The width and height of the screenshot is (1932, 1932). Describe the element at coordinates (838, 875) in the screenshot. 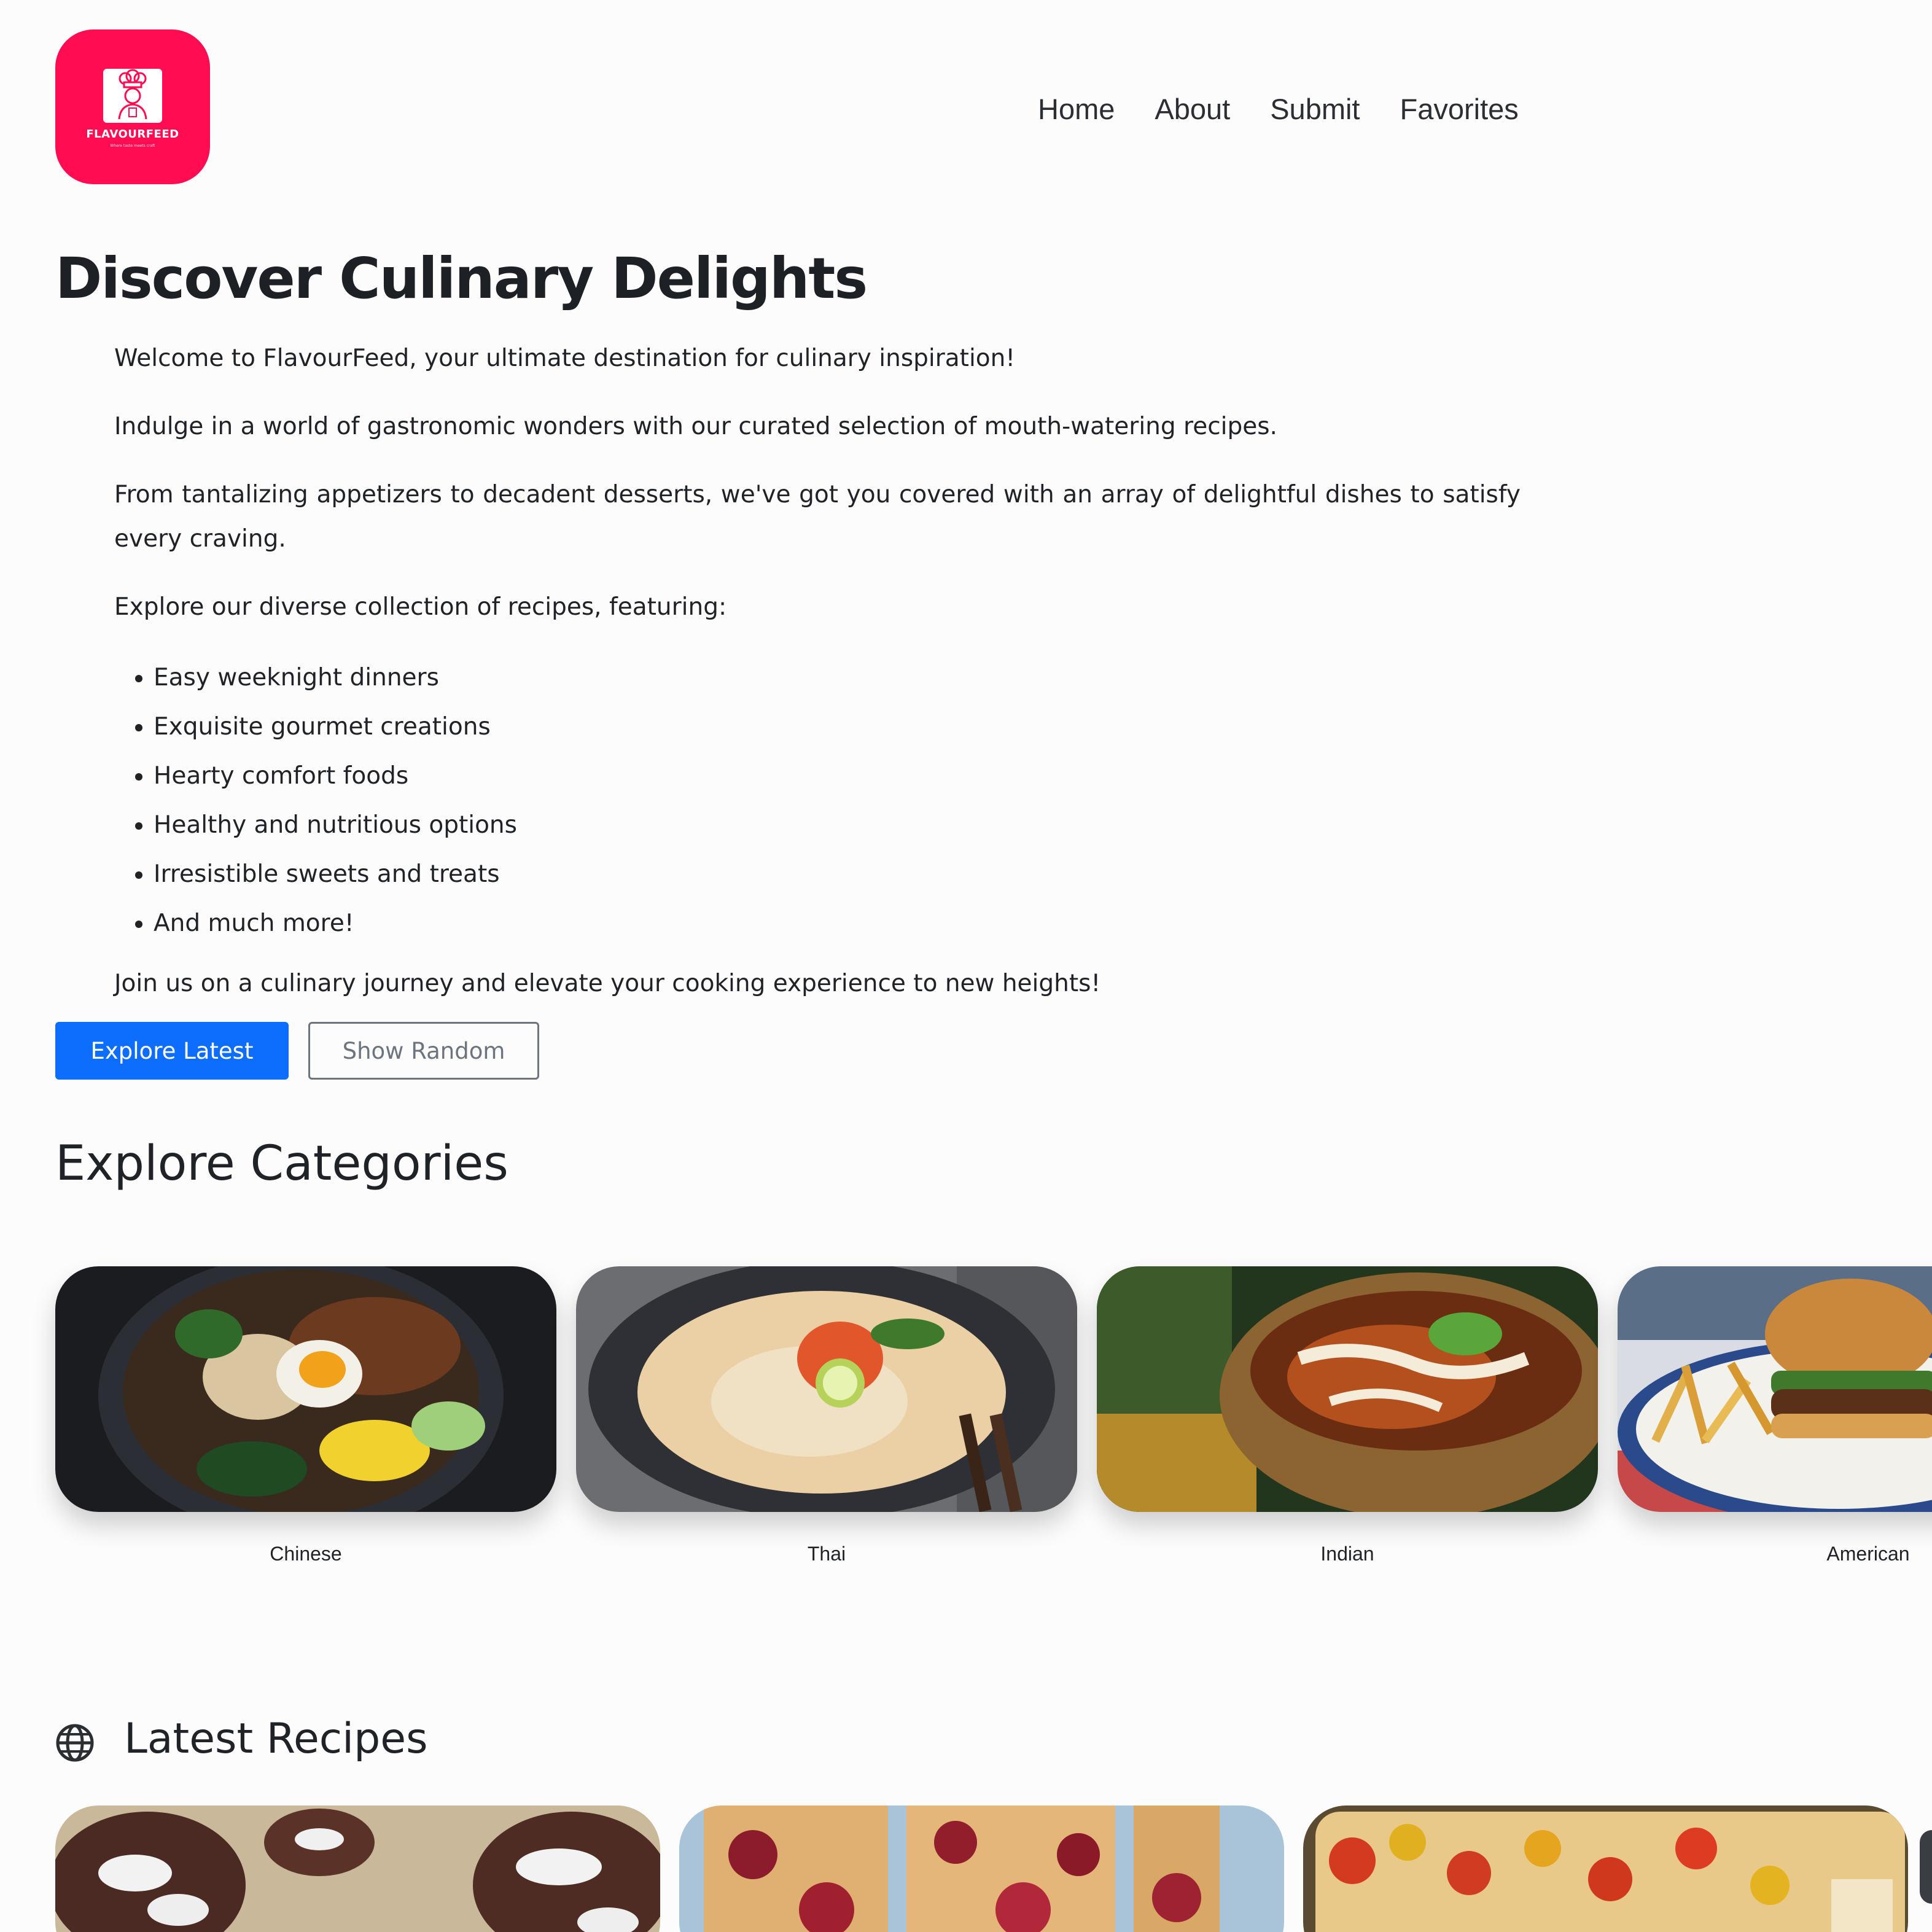

I see `feature-item: Irresistible sweets and treats` at that location.